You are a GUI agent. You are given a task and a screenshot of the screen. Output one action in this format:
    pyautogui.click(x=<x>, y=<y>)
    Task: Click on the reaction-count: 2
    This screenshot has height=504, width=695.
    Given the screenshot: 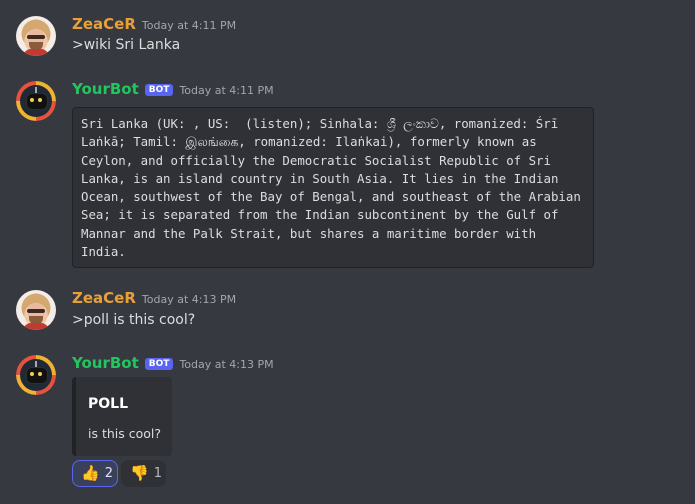 What is the action you would take?
    pyautogui.click(x=108, y=473)
    